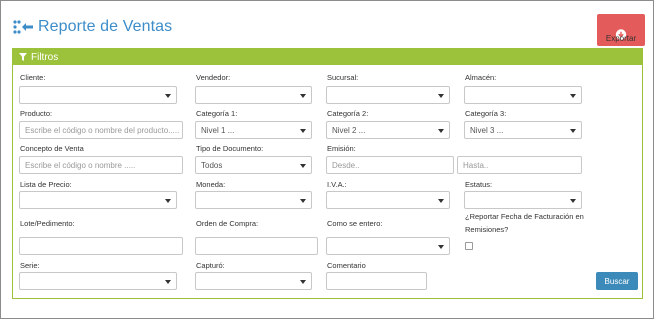 The width and height of the screenshot is (654, 319). What do you see at coordinates (211, 184) in the screenshot?
I see `moneda-label: Moneda:` at bounding box center [211, 184].